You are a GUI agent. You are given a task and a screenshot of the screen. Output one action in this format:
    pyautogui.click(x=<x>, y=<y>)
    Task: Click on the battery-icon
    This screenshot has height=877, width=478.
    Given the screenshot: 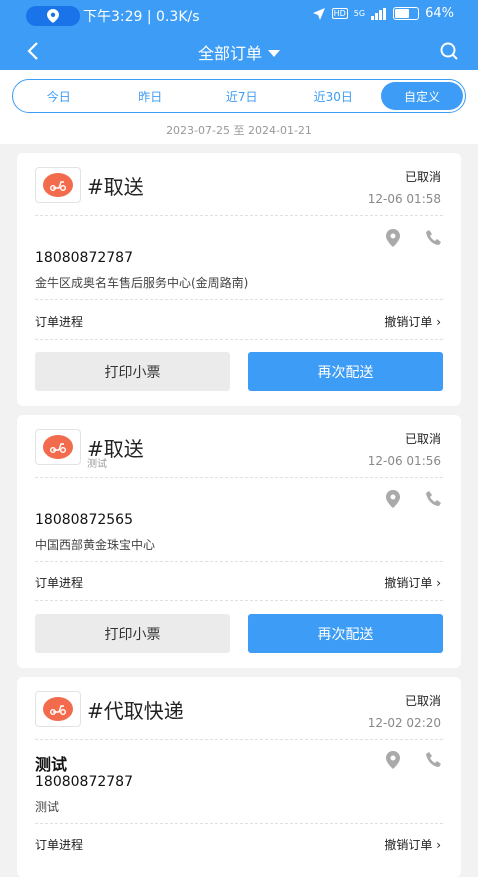 What is the action you would take?
    pyautogui.click(x=406, y=13)
    